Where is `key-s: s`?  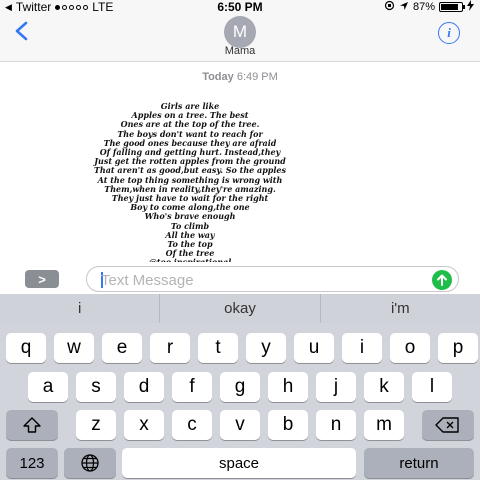 key-s: s is located at coordinates (96, 387).